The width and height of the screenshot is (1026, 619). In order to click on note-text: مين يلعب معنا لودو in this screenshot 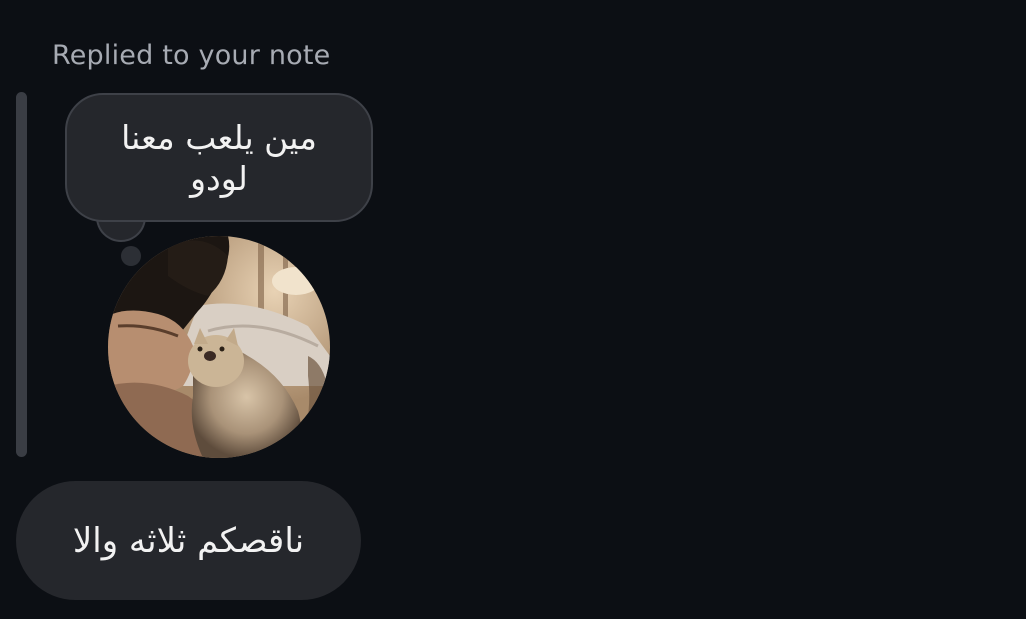, I will do `click(219, 157)`.